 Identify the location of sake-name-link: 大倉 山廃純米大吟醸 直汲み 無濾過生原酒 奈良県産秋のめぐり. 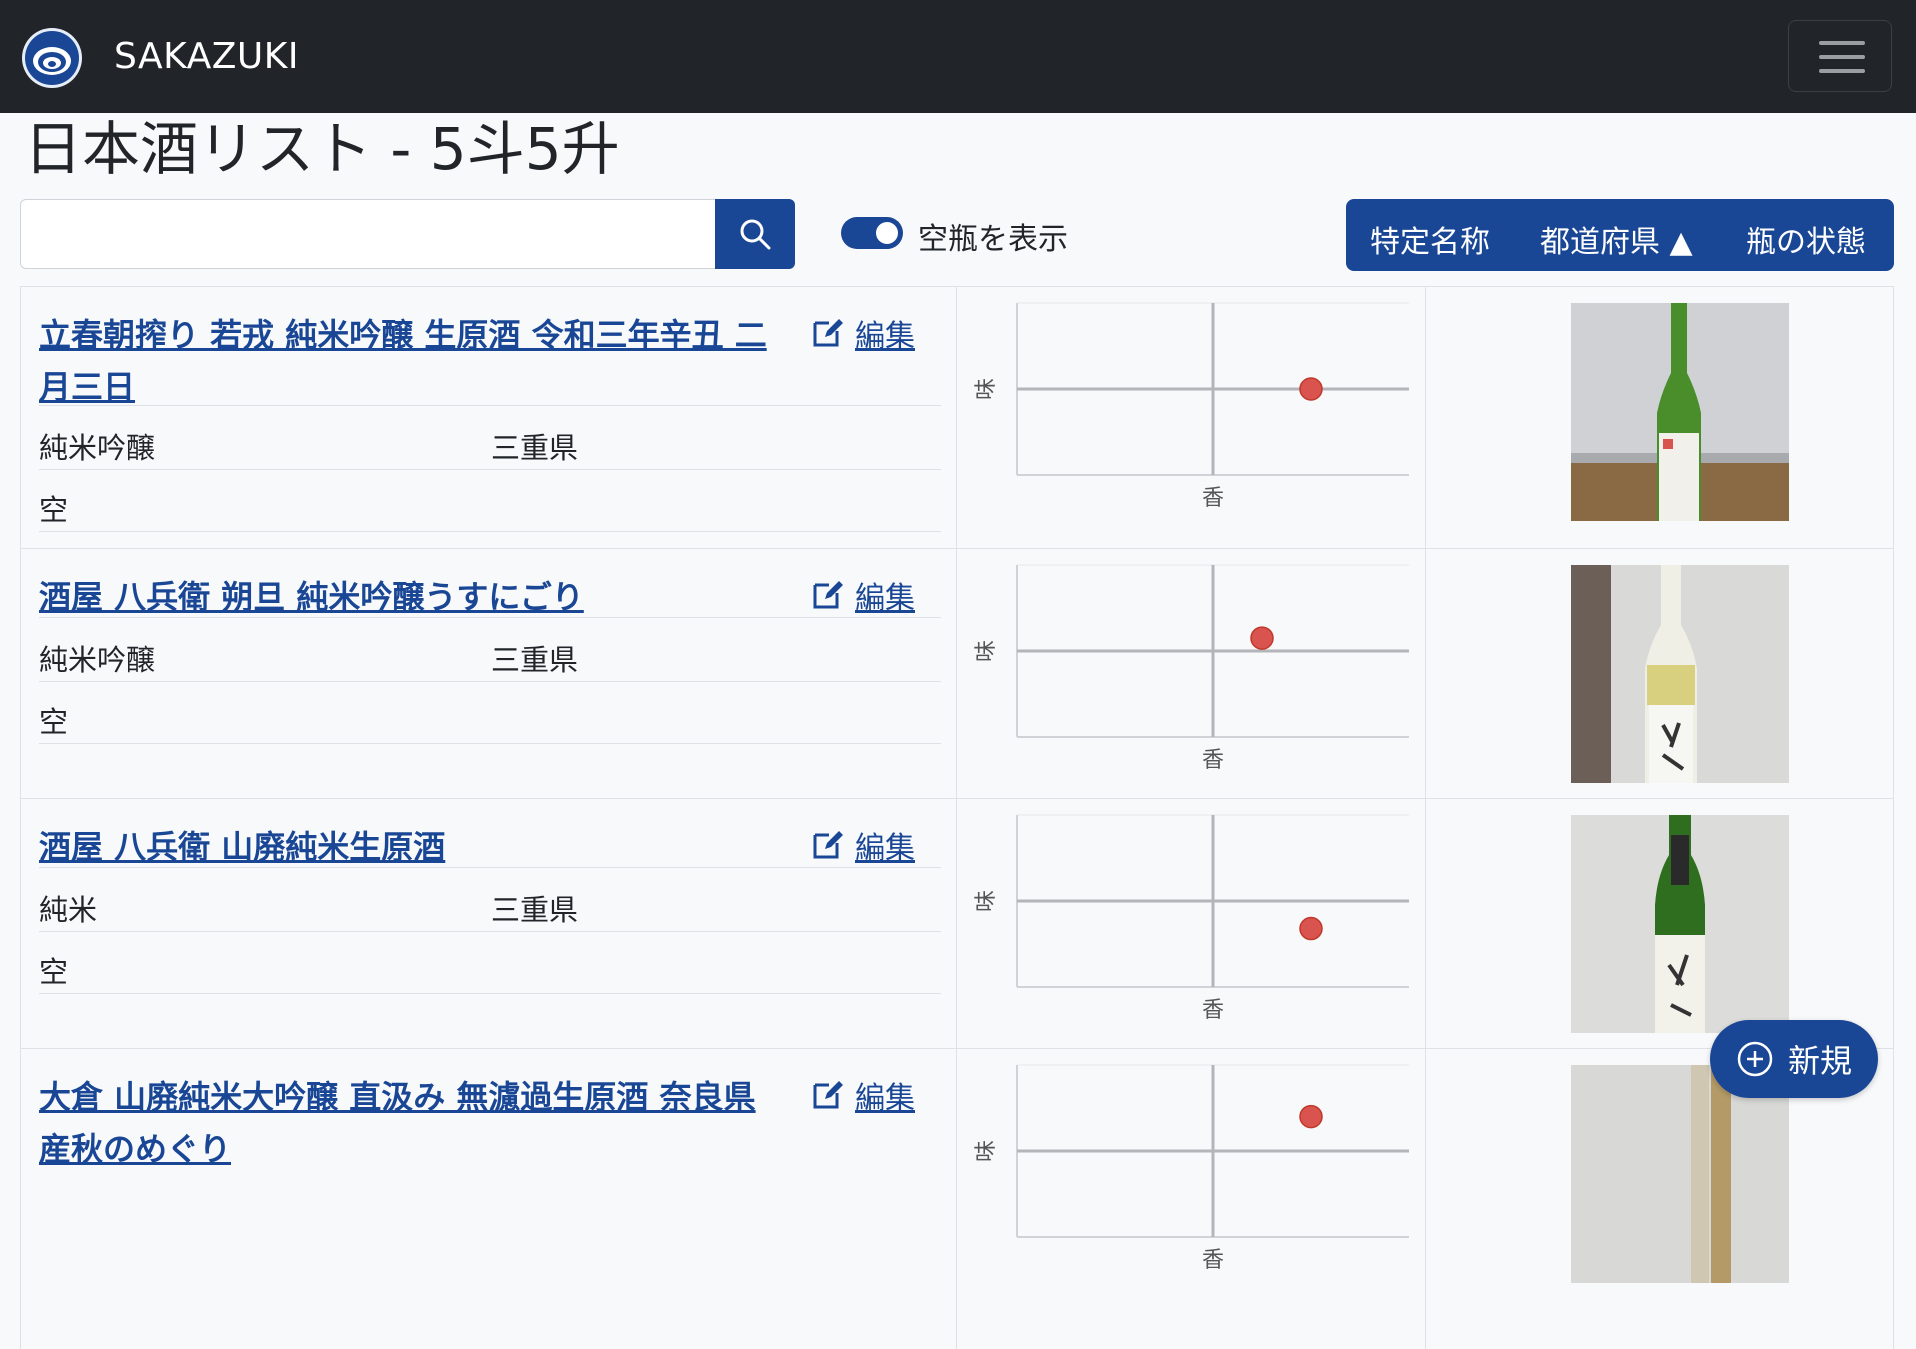
(409, 1123).